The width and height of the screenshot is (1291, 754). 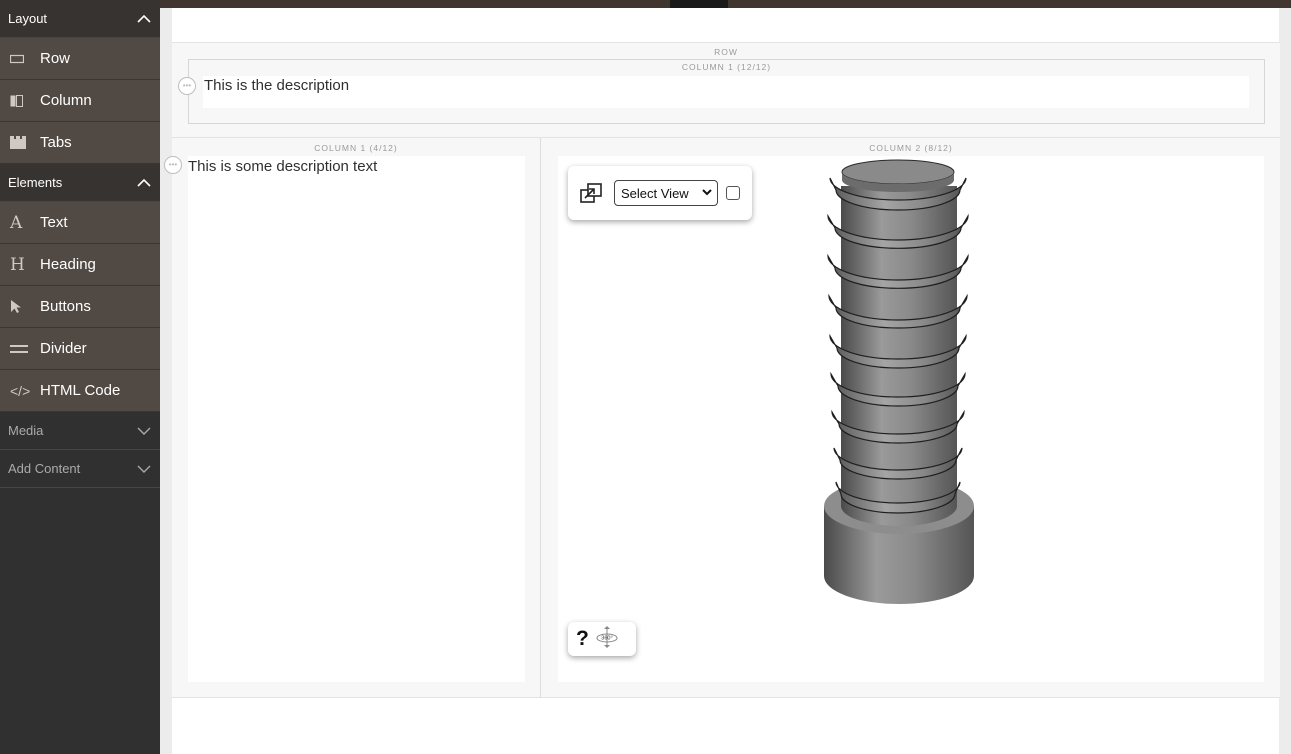 What do you see at coordinates (726, 52) in the screenshot?
I see `row-label: ROW` at bounding box center [726, 52].